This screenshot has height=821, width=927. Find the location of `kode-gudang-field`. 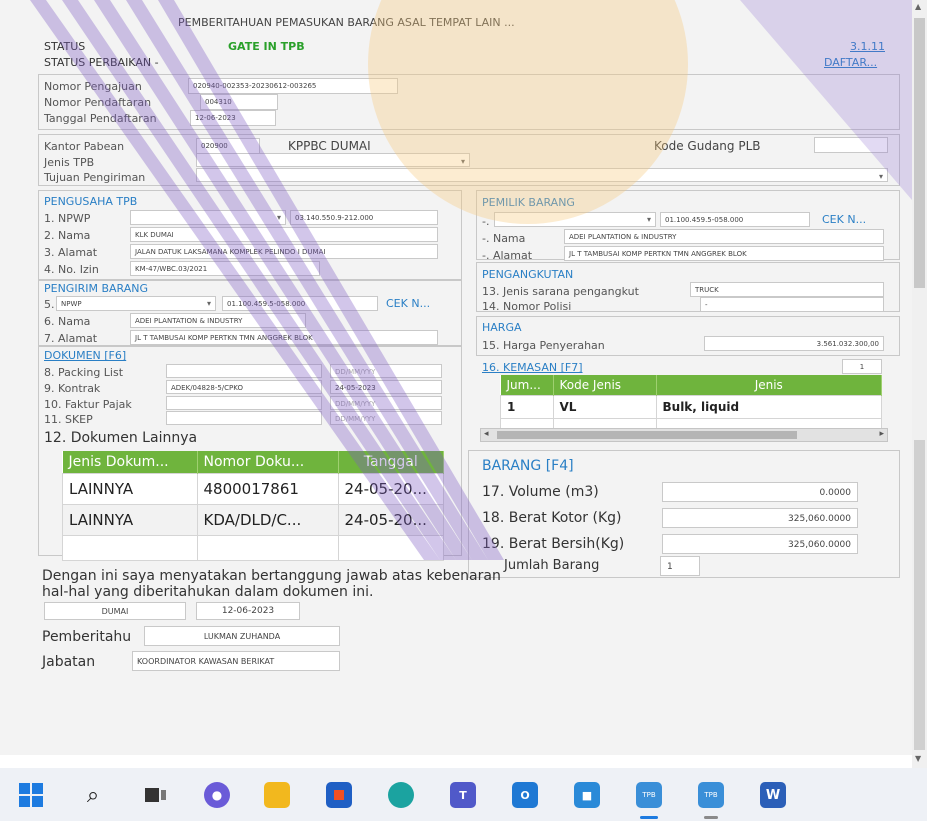

kode-gudang-field is located at coordinates (851, 145).